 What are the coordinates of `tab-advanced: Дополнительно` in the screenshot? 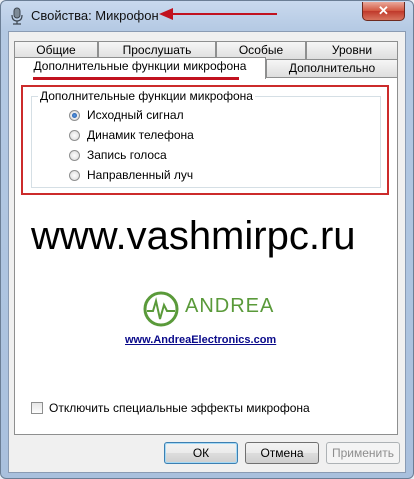 It's located at (332, 68).